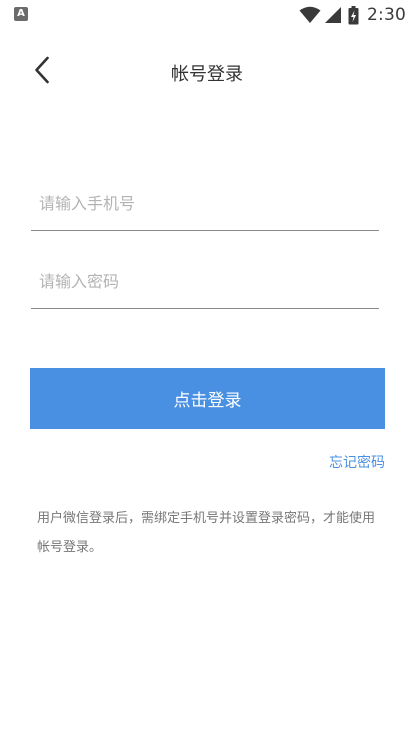 Image resolution: width=414 pixels, height=736 pixels. I want to click on status-icons: 2:30, so click(352, 15).